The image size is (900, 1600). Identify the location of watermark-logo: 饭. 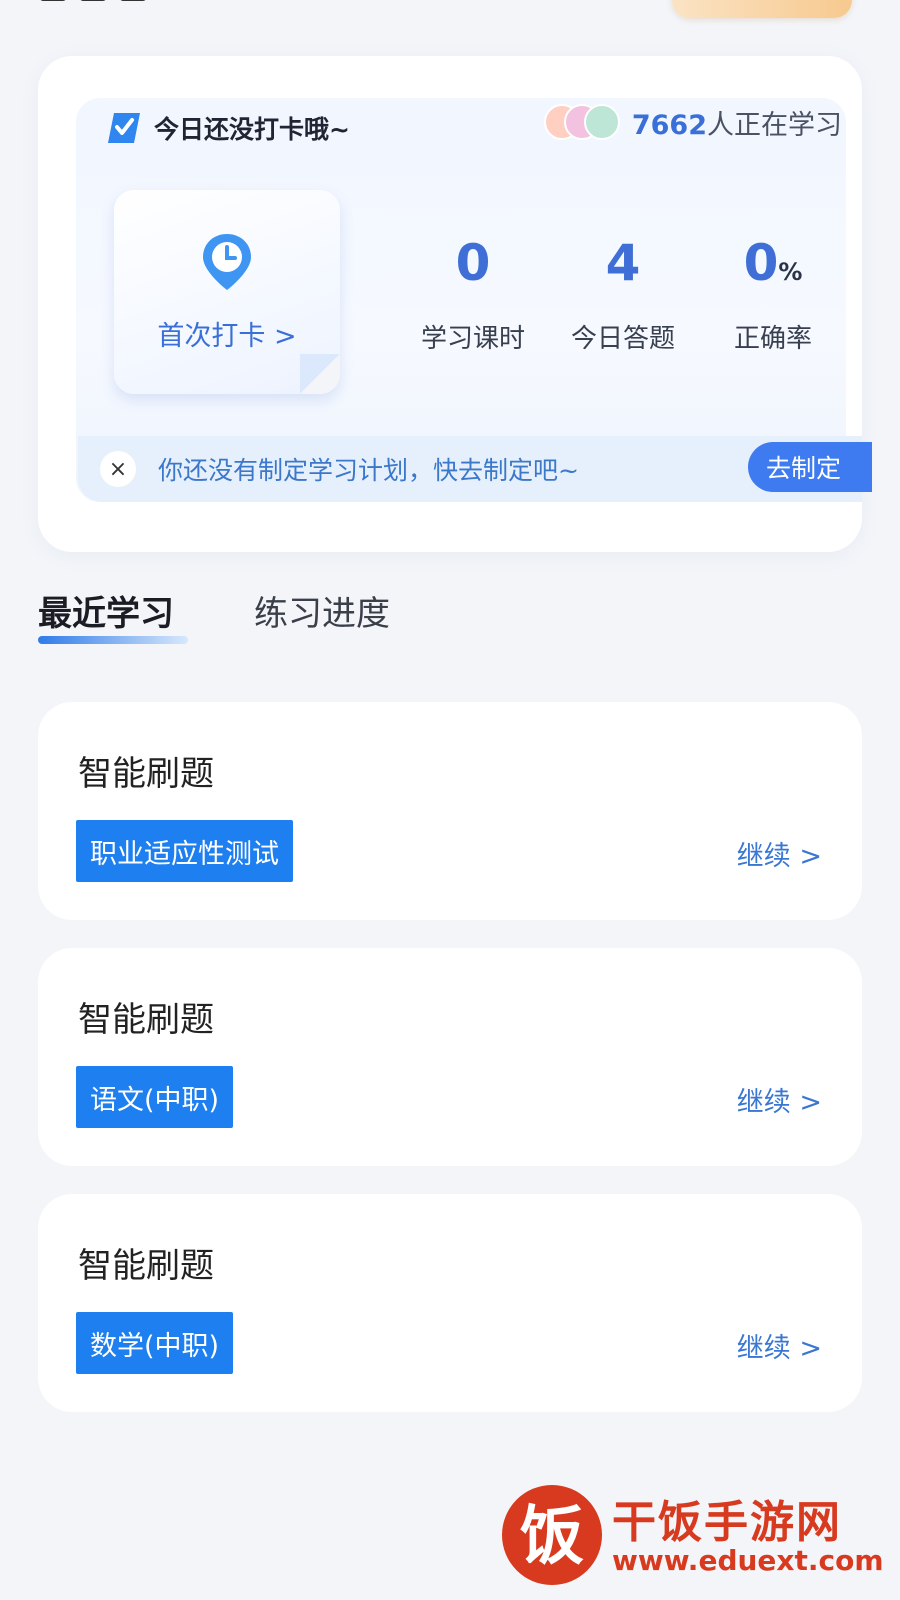
(552, 1535).